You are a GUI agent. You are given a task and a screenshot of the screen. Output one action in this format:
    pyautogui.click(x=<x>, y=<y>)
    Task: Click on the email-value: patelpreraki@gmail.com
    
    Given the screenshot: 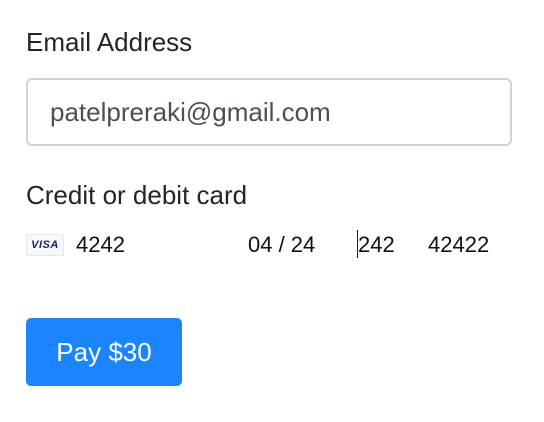 What is the action you would take?
    pyautogui.click(x=190, y=111)
    